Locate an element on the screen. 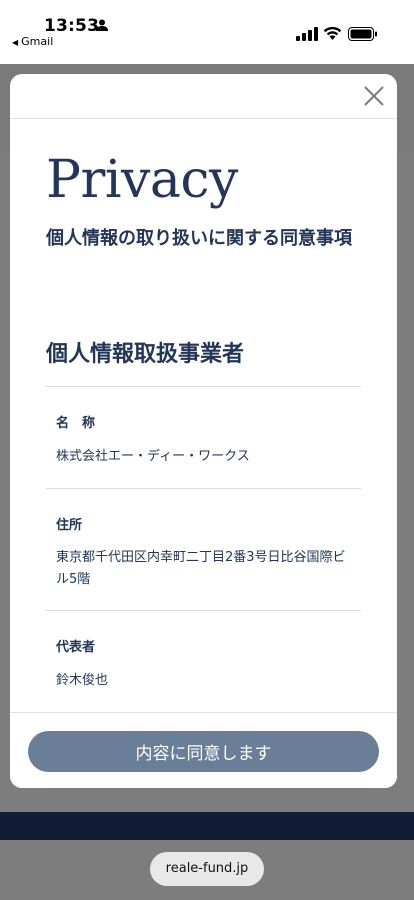  status-time: 13:53 is located at coordinates (72, 26).